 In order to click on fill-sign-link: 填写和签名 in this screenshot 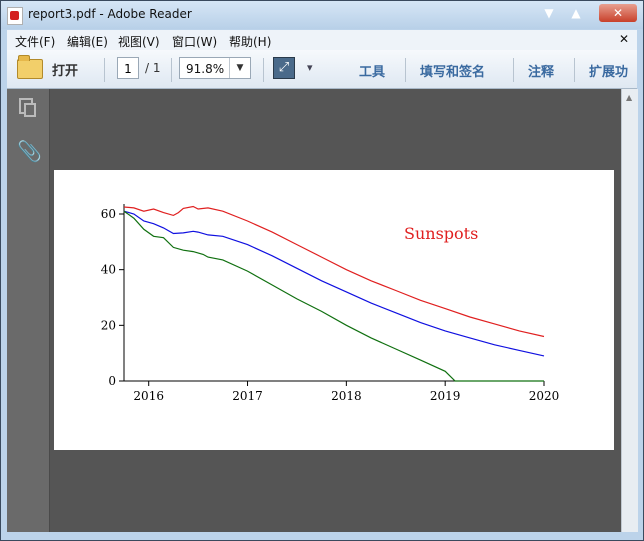, I will do `click(452, 70)`.